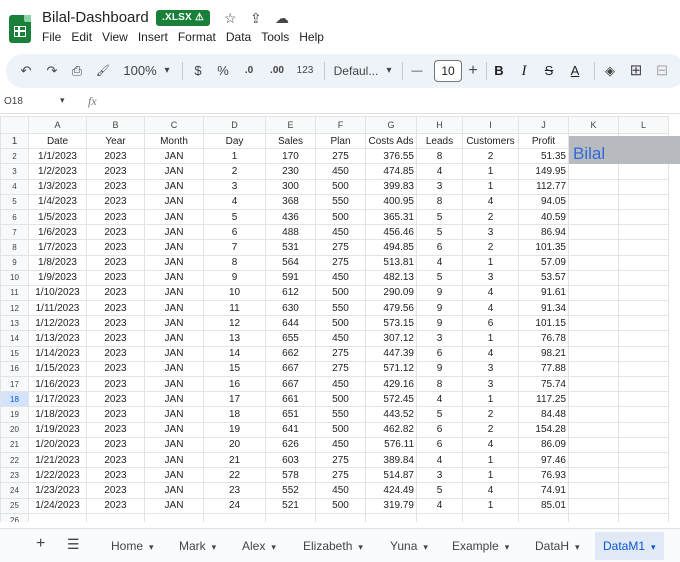 The image size is (680, 562). Describe the element at coordinates (40, 544) in the screenshot. I see `add-sheet-button: +` at that location.